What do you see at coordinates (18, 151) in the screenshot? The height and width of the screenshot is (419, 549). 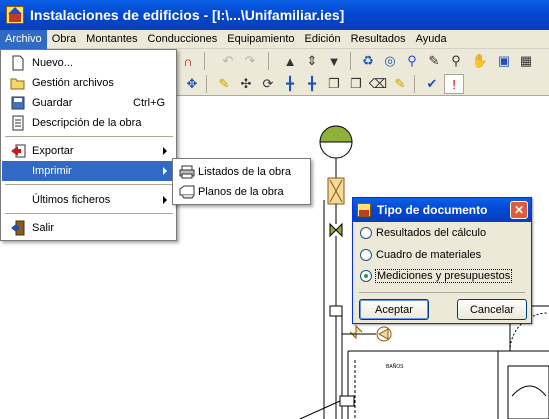 I see `export-arrow-icon` at bounding box center [18, 151].